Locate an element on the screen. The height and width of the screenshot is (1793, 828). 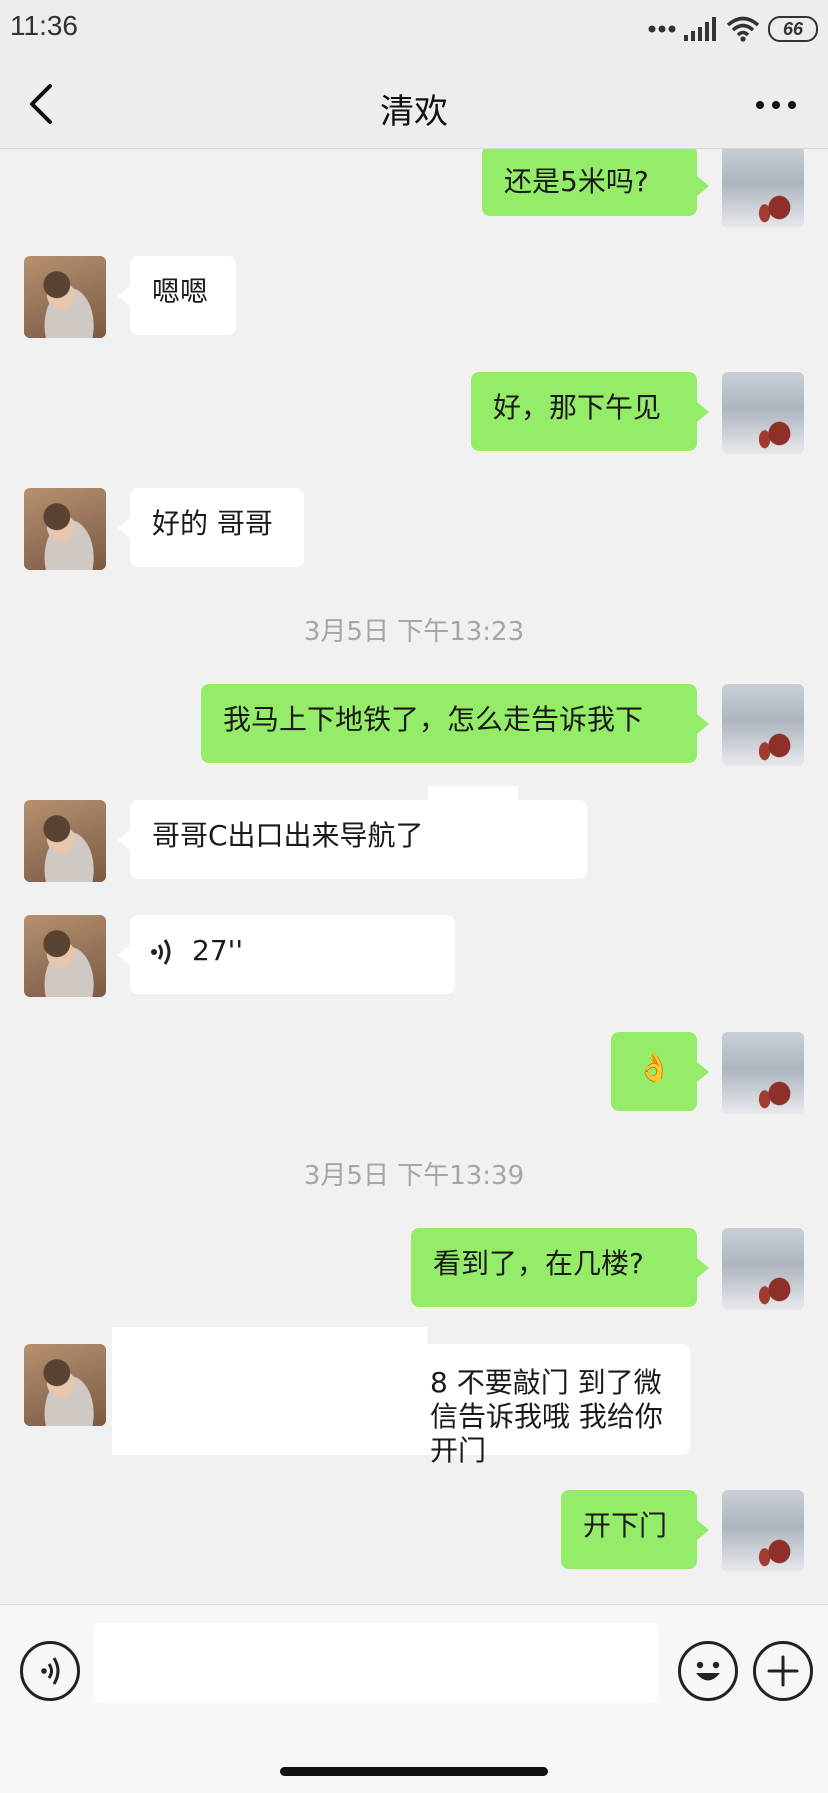
status-bar: 11:36 66 is located at coordinates (414, 30).